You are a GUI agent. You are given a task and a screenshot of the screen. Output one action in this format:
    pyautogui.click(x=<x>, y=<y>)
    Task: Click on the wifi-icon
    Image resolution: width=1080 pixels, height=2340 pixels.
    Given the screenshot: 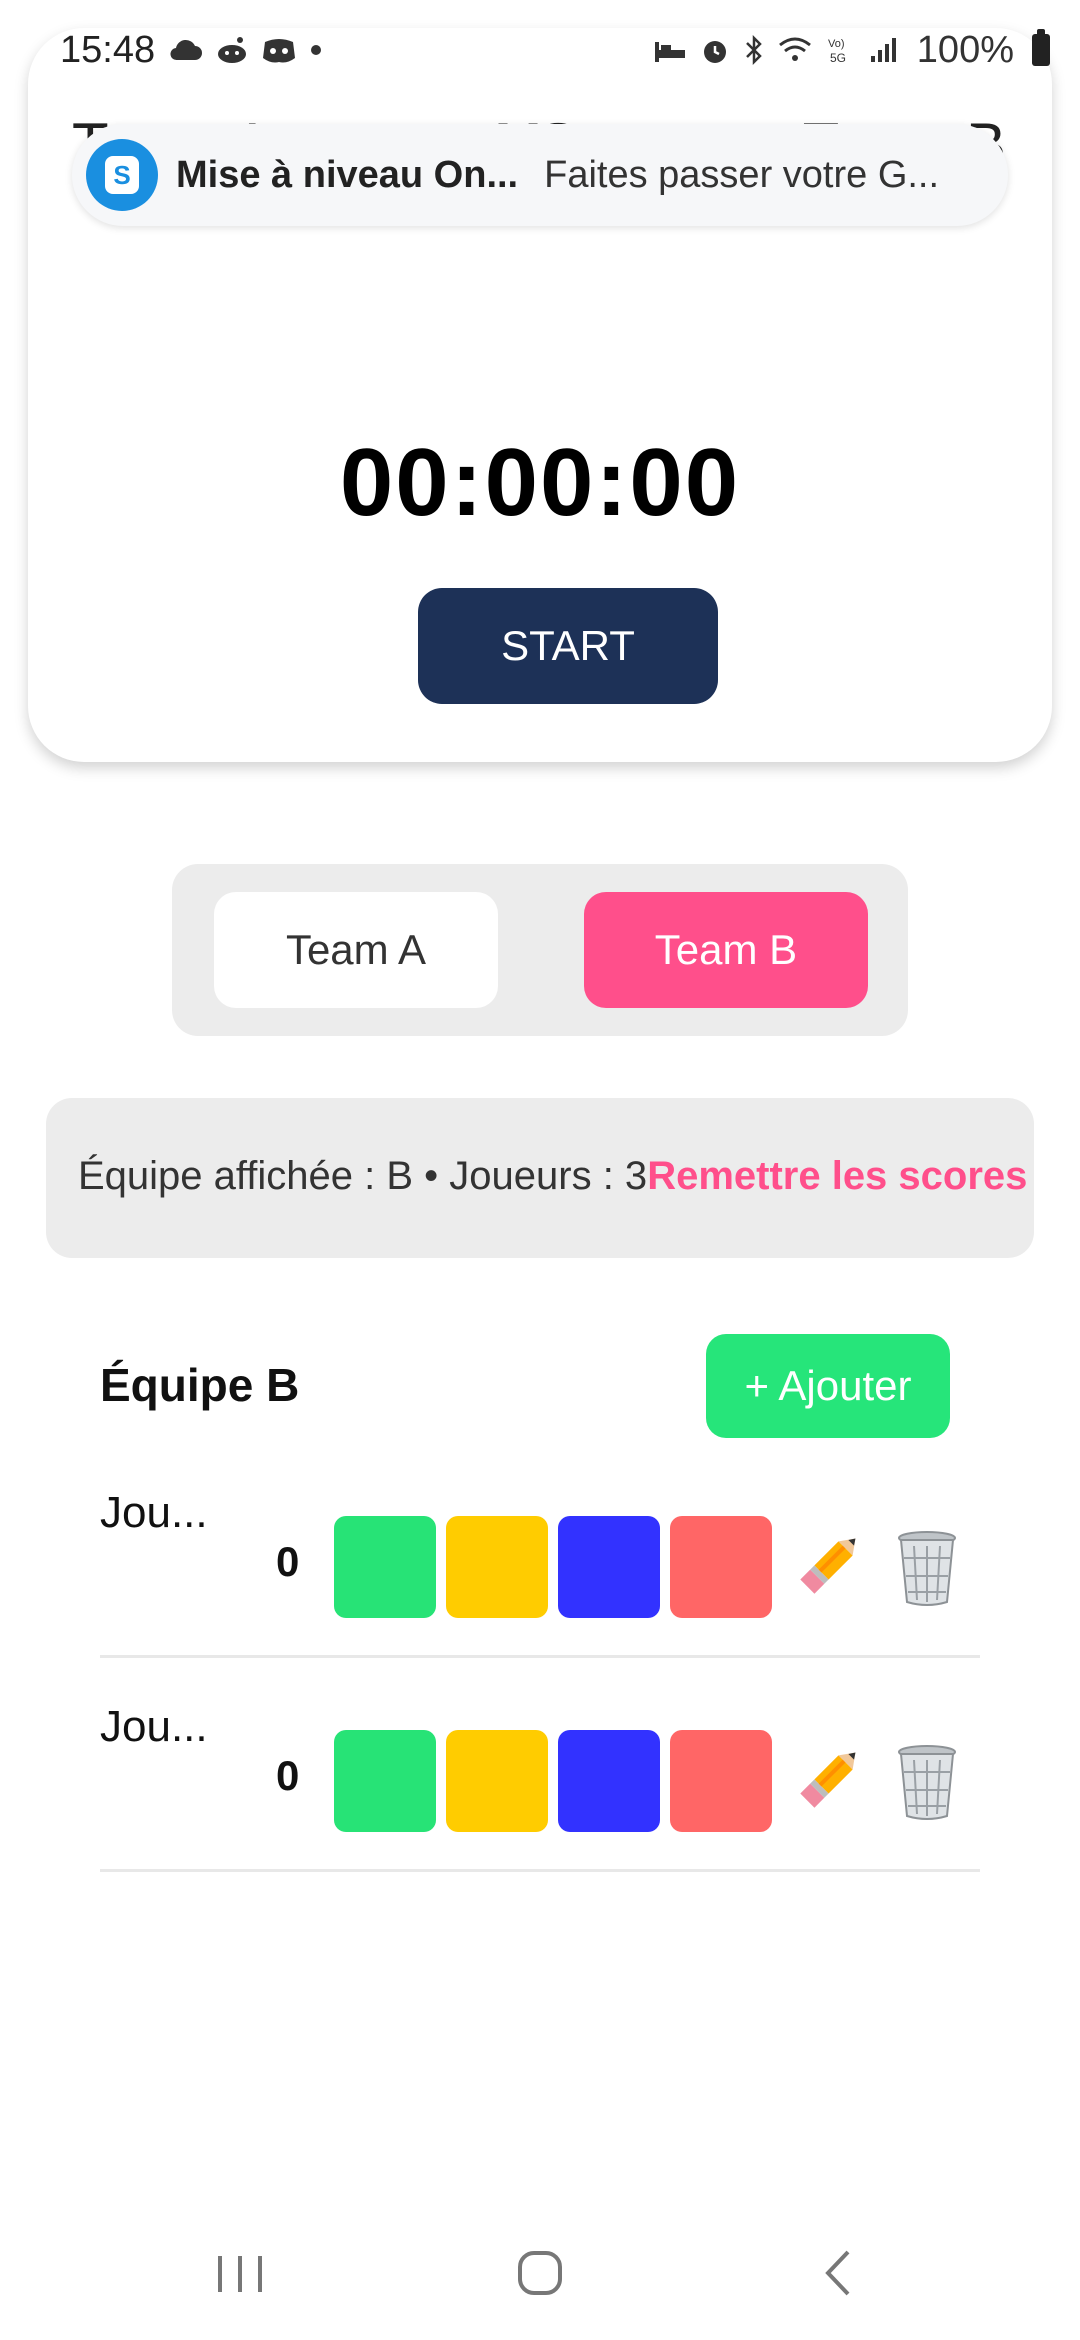 What is the action you would take?
    pyautogui.click(x=794, y=49)
    